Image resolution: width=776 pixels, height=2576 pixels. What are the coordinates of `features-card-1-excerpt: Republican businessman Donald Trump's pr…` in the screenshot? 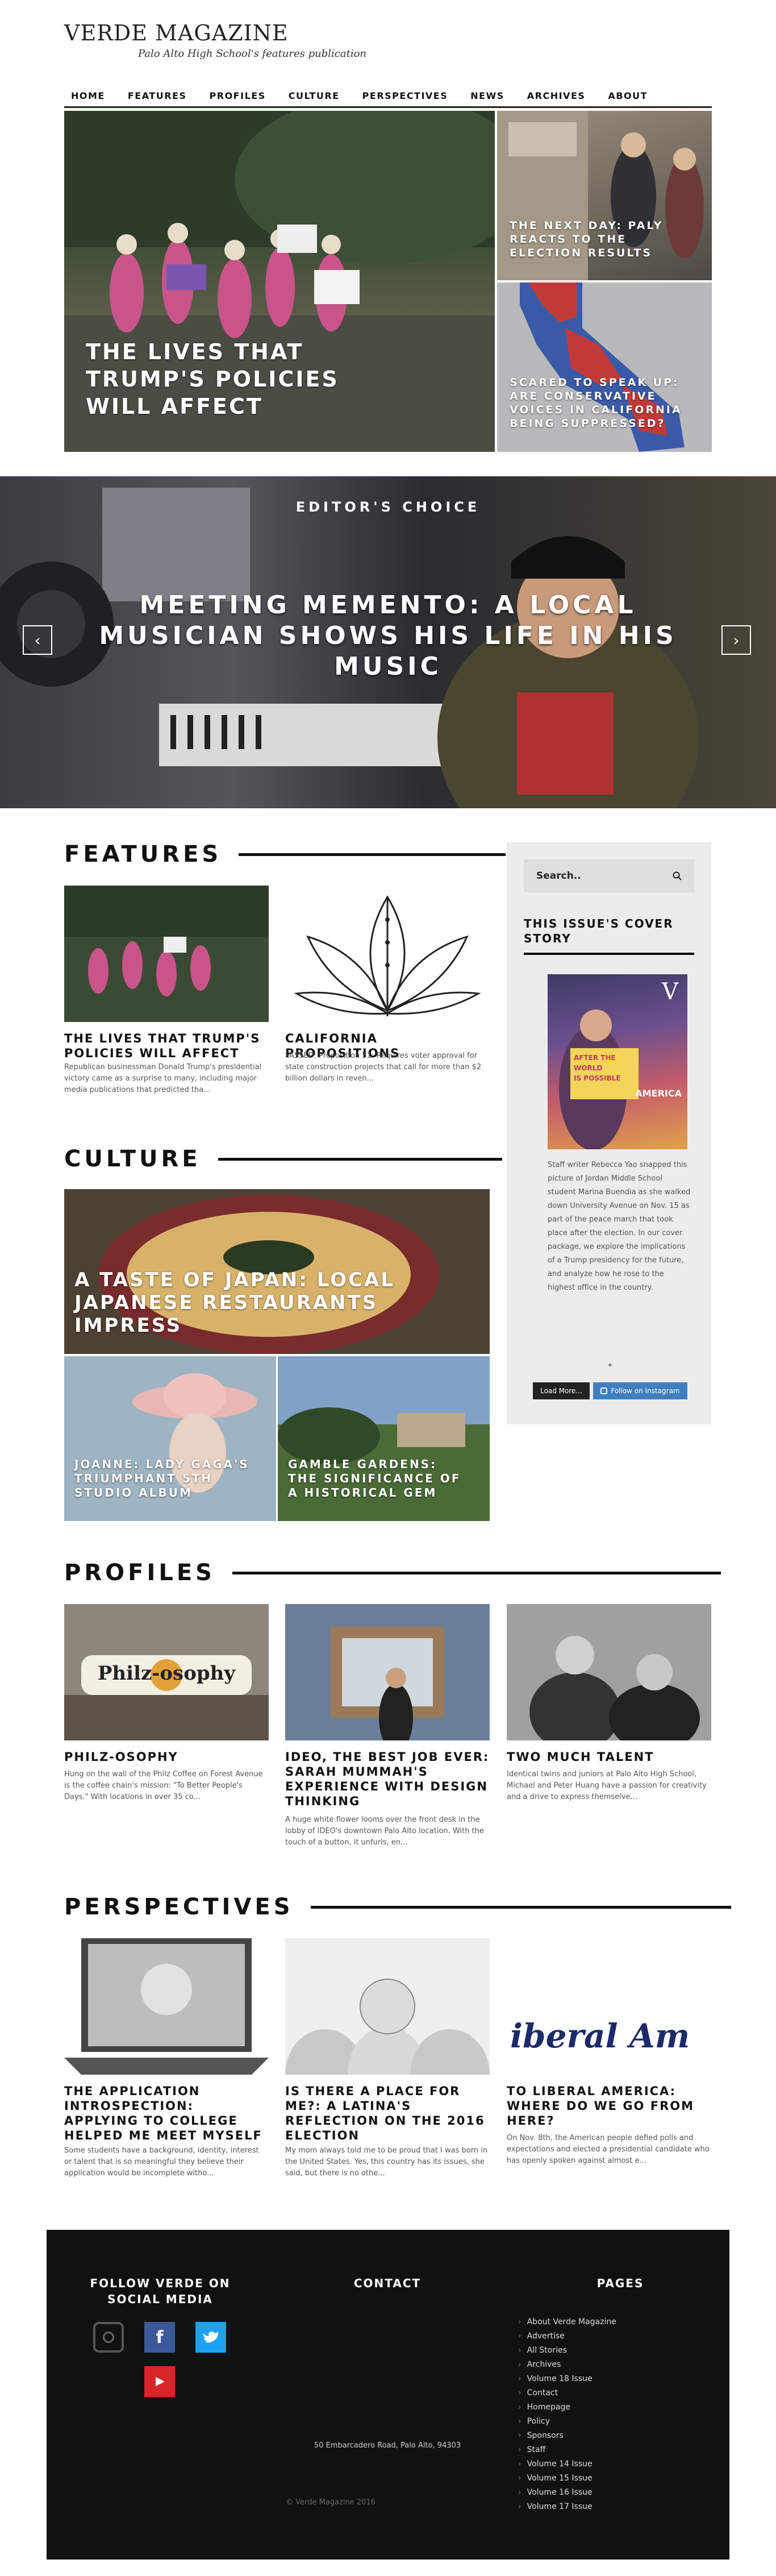 It's located at (163, 1078).